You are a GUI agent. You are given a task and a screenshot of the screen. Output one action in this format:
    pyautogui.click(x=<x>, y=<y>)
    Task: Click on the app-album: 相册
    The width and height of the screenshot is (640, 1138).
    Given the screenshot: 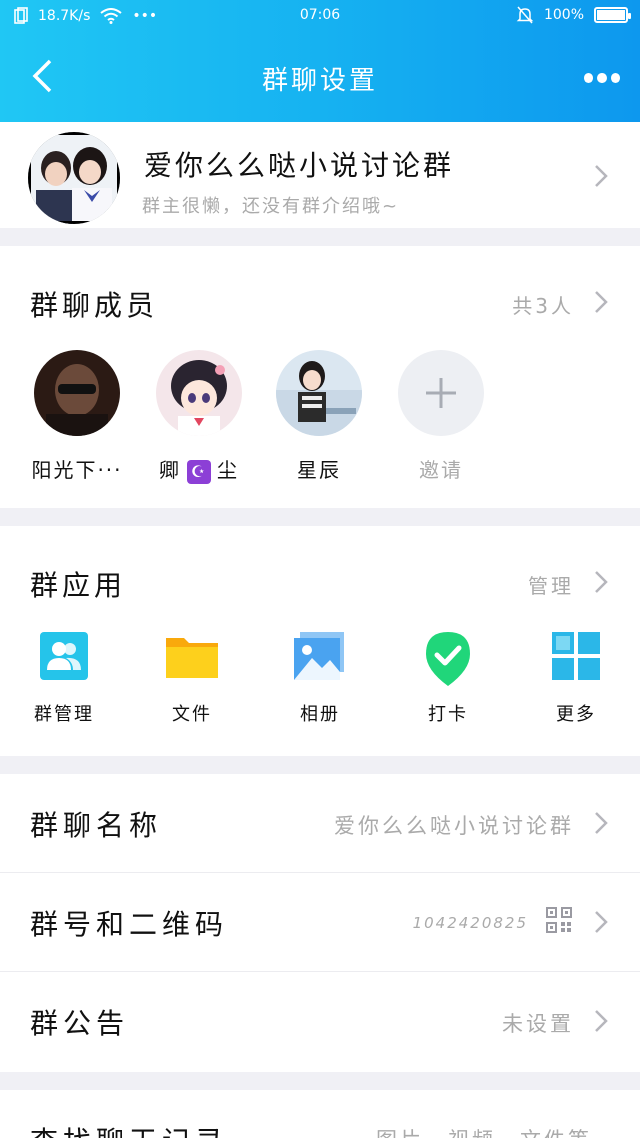 What is the action you would take?
    pyautogui.click(x=320, y=678)
    